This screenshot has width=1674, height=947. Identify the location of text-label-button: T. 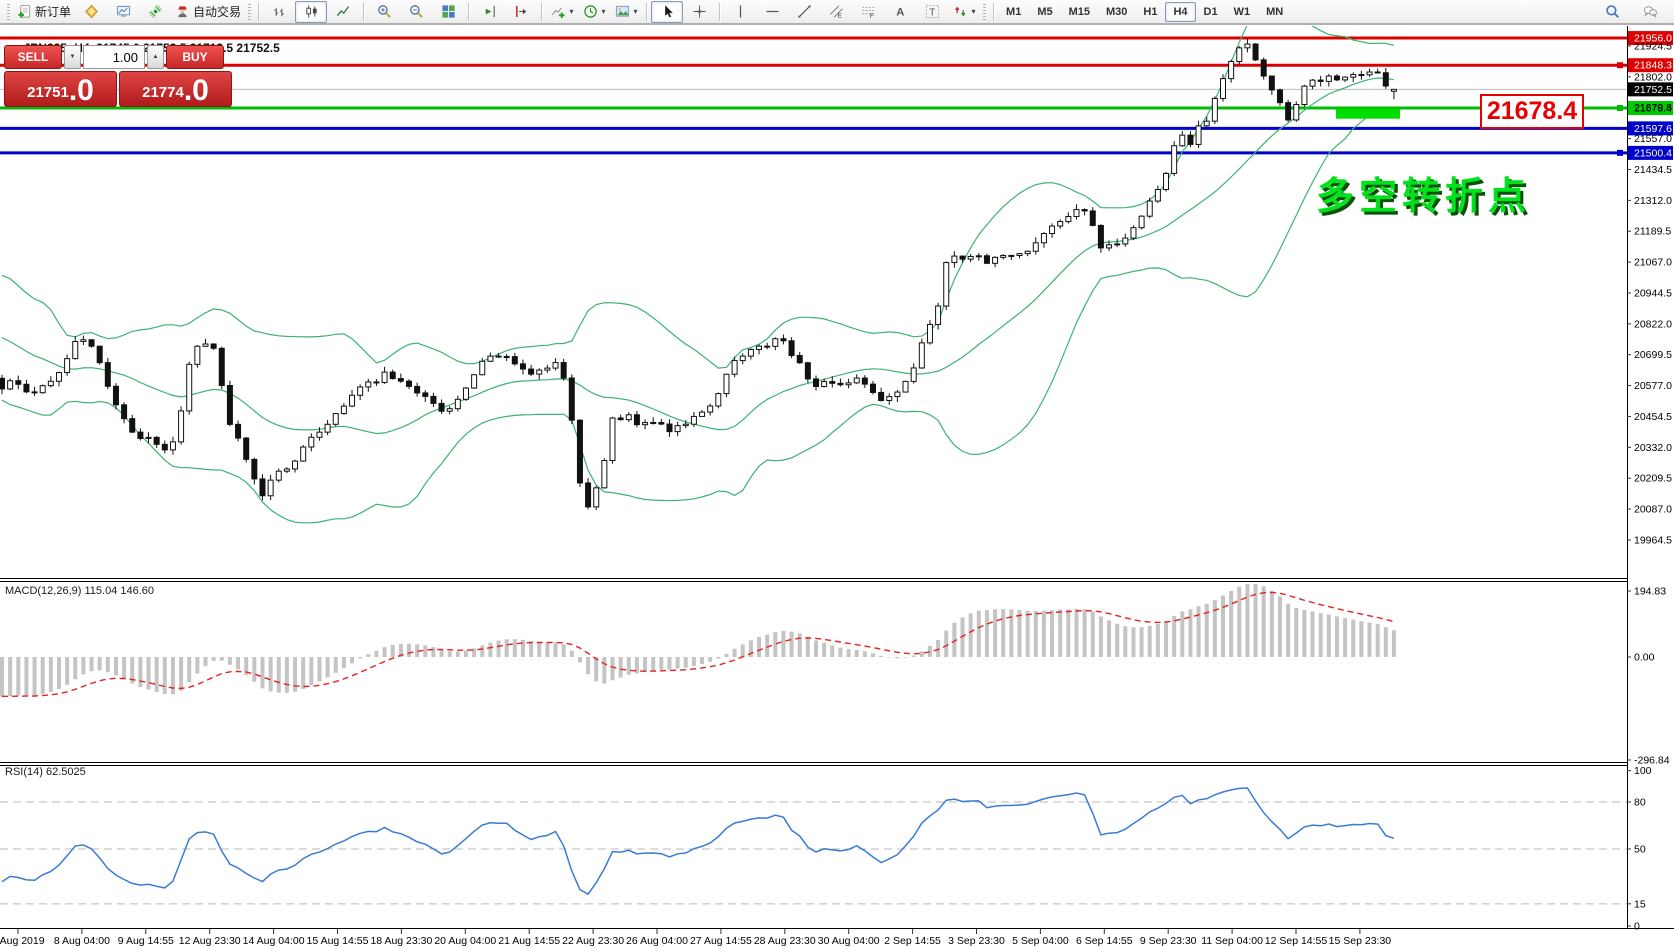
(932, 12).